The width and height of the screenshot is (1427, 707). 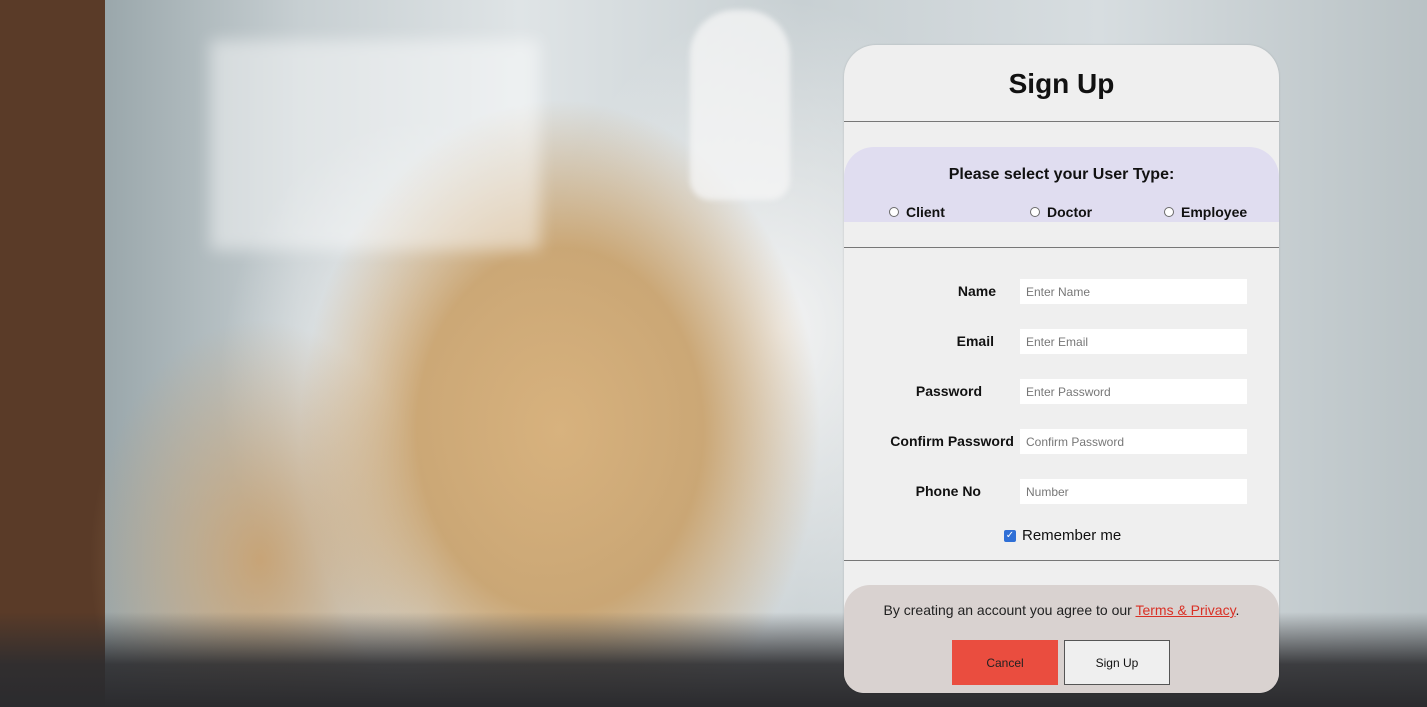 I want to click on radio-doctor: Doctor, so click(x=1061, y=212).